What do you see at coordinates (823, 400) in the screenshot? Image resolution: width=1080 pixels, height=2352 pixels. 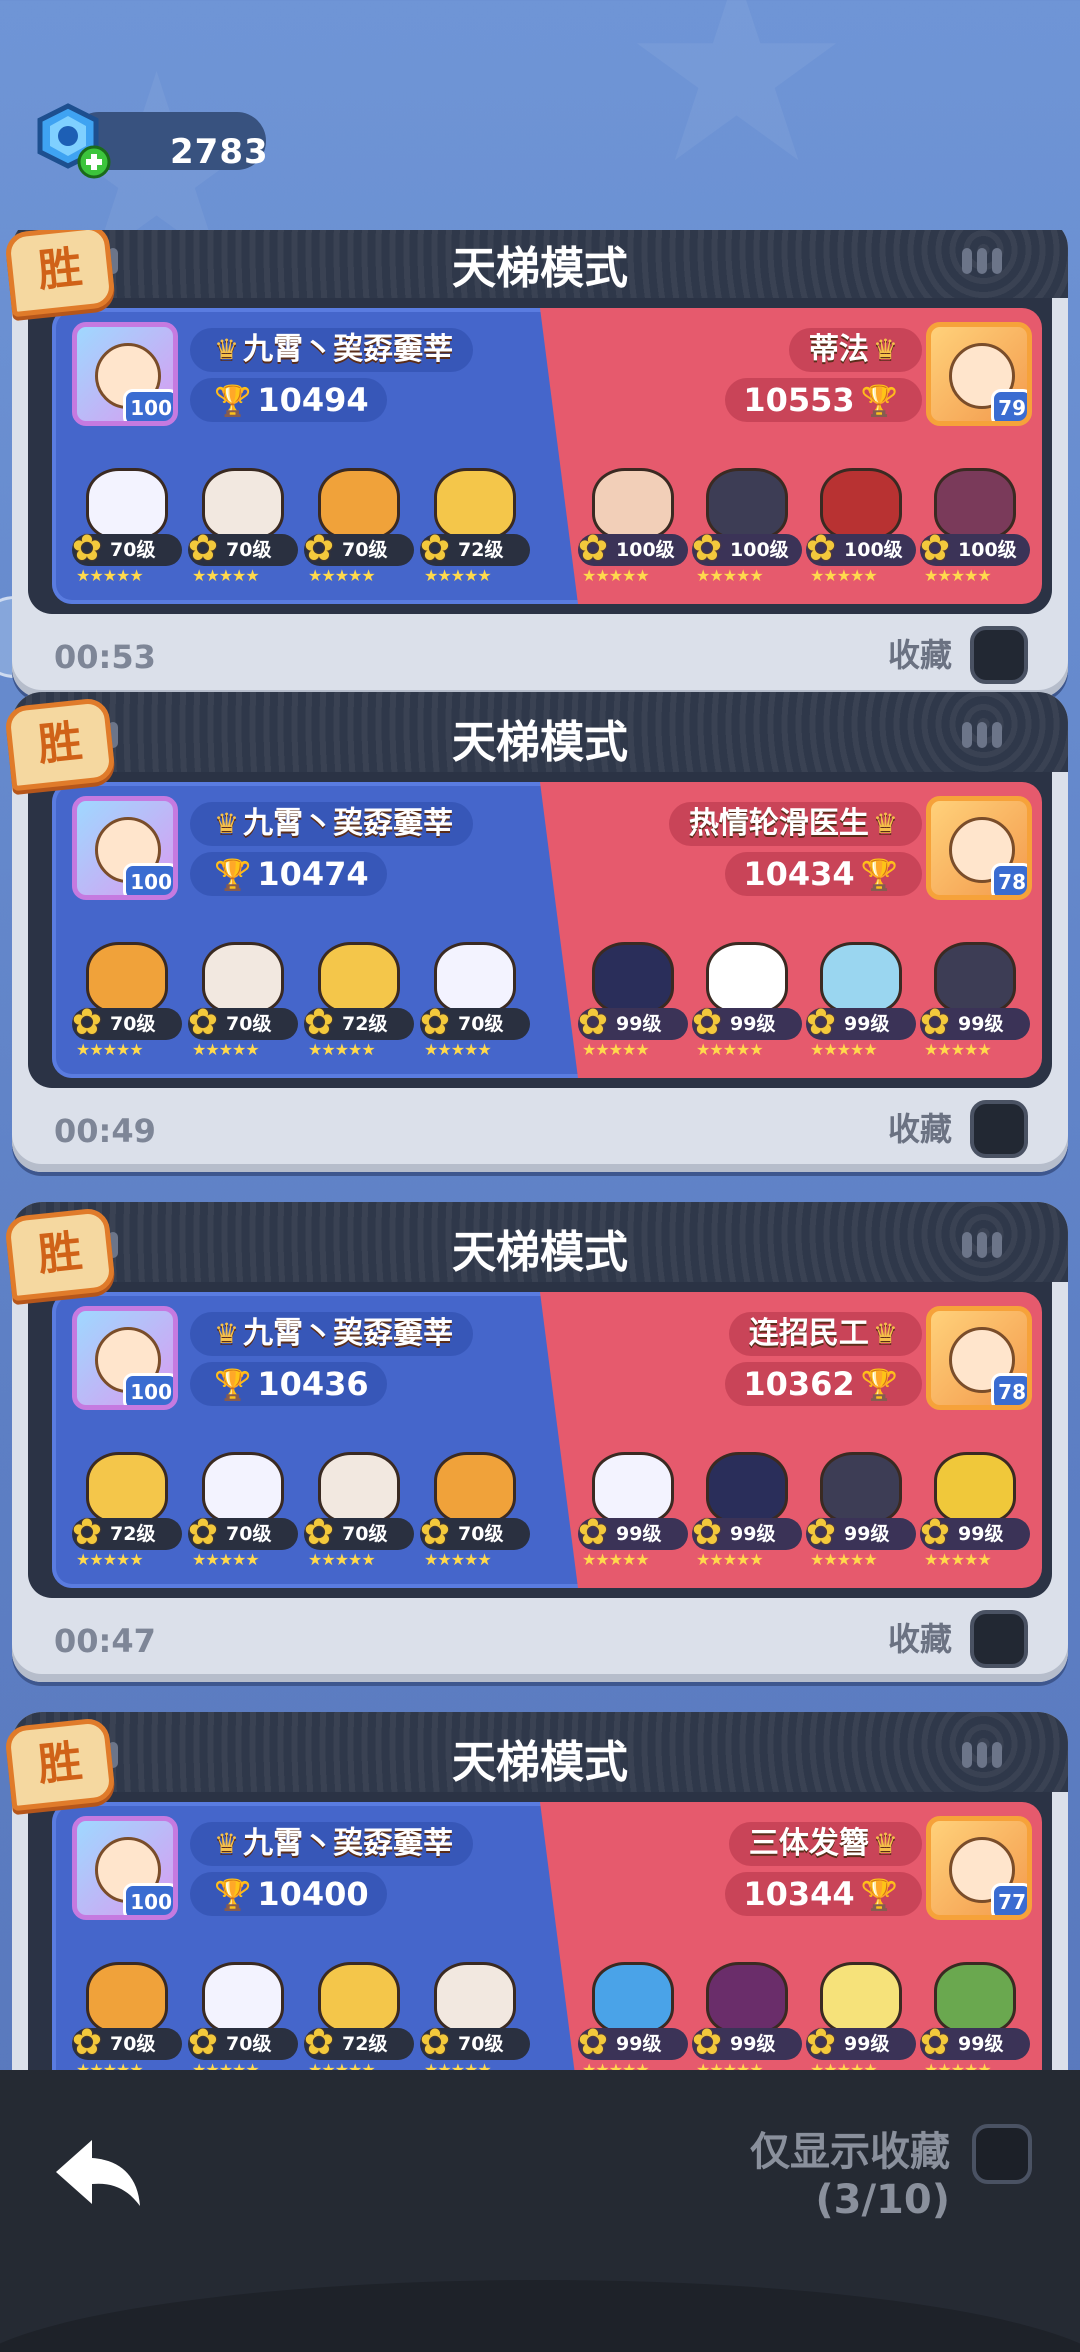 I see `red-player-score: 10553 🏆` at bounding box center [823, 400].